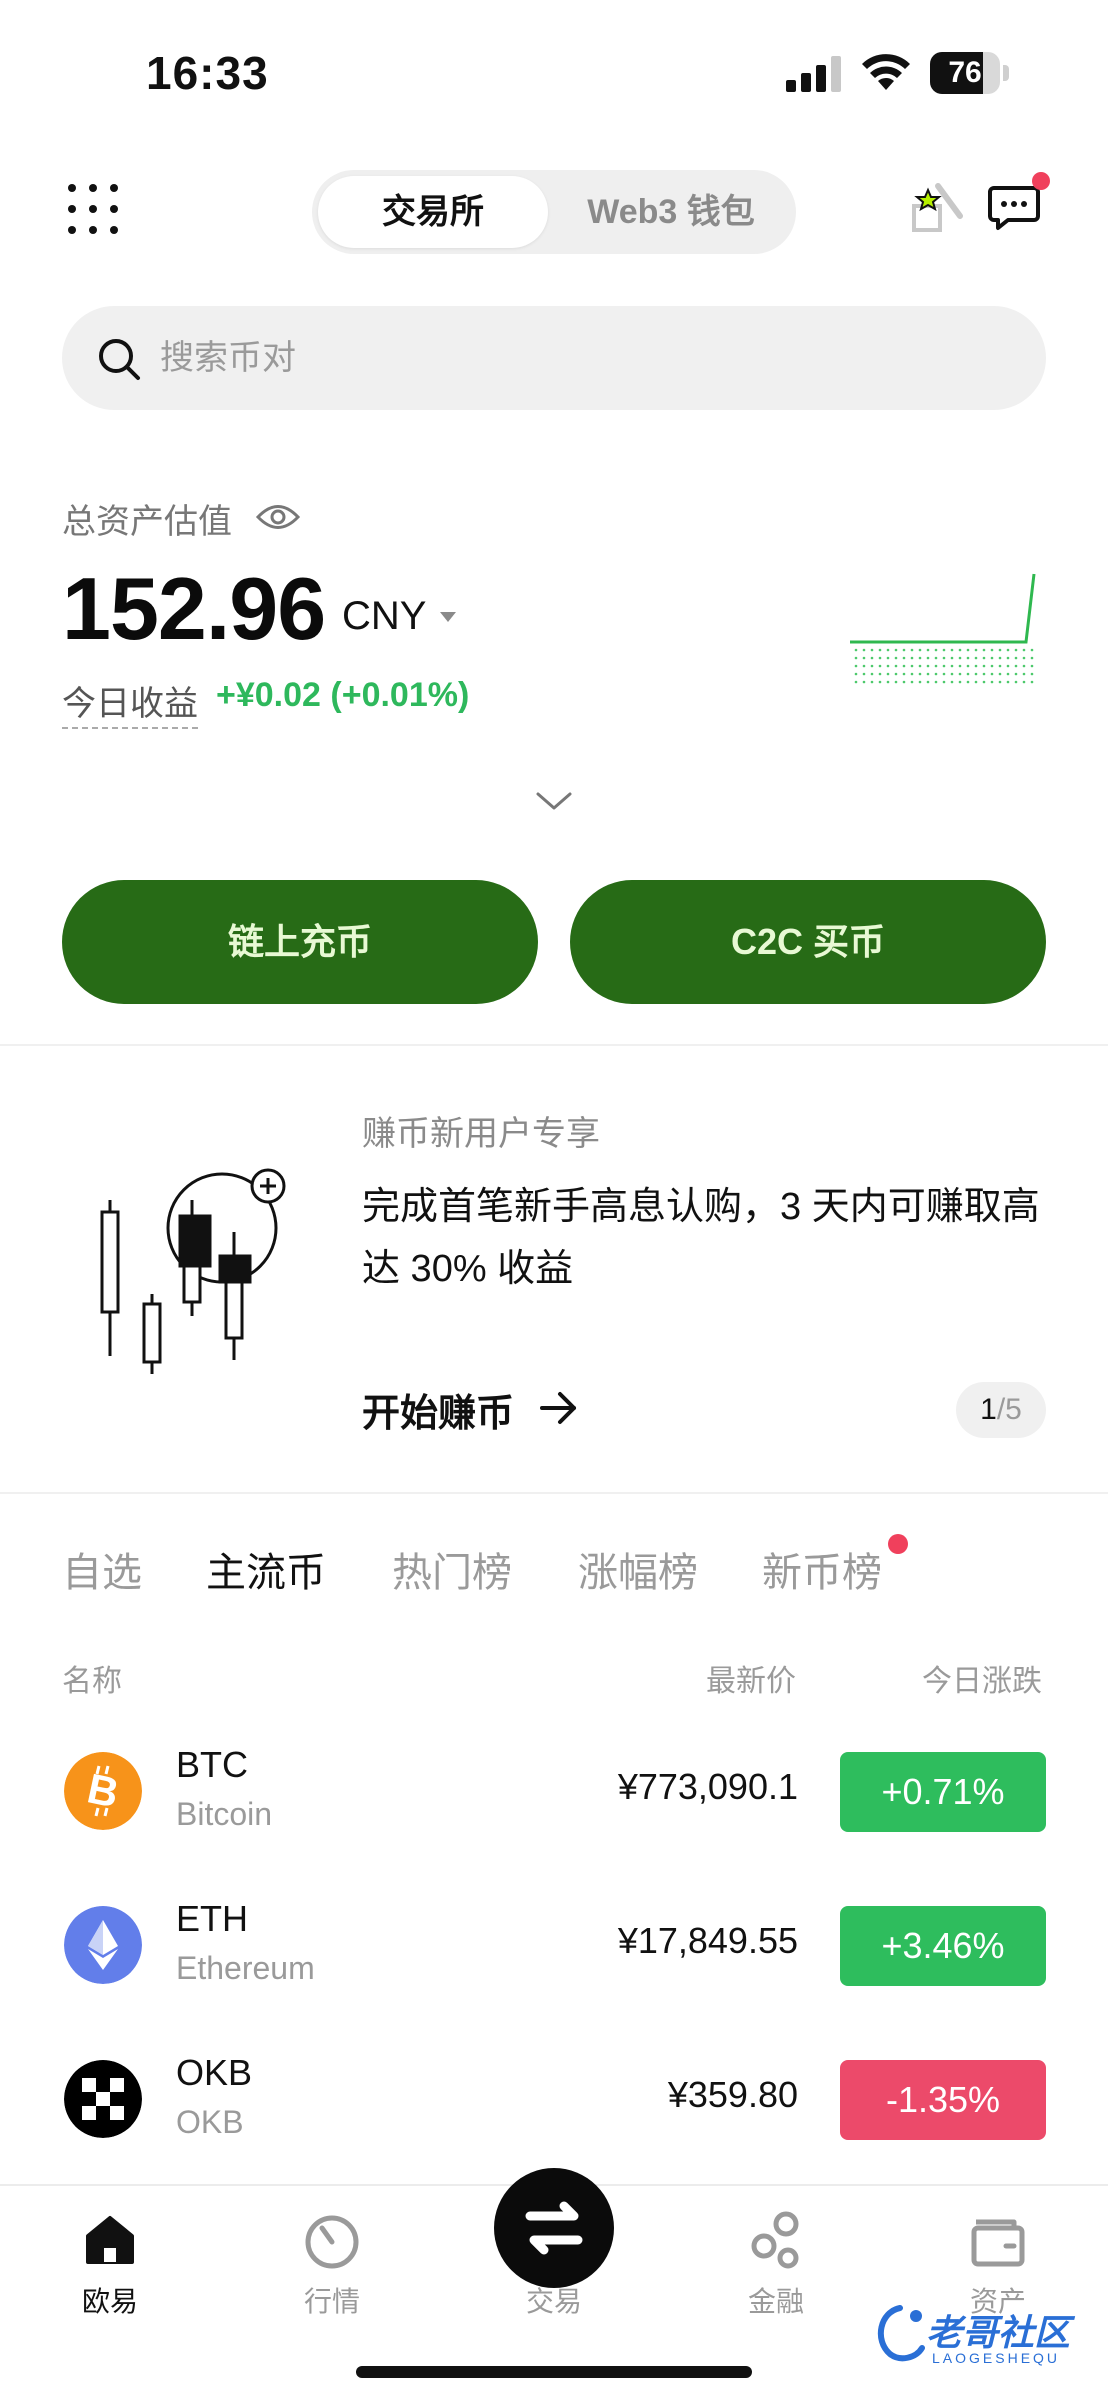 The width and height of the screenshot is (1108, 2400). What do you see at coordinates (147, 522) in the screenshot?
I see `total-assets-label: 总资产估值` at bounding box center [147, 522].